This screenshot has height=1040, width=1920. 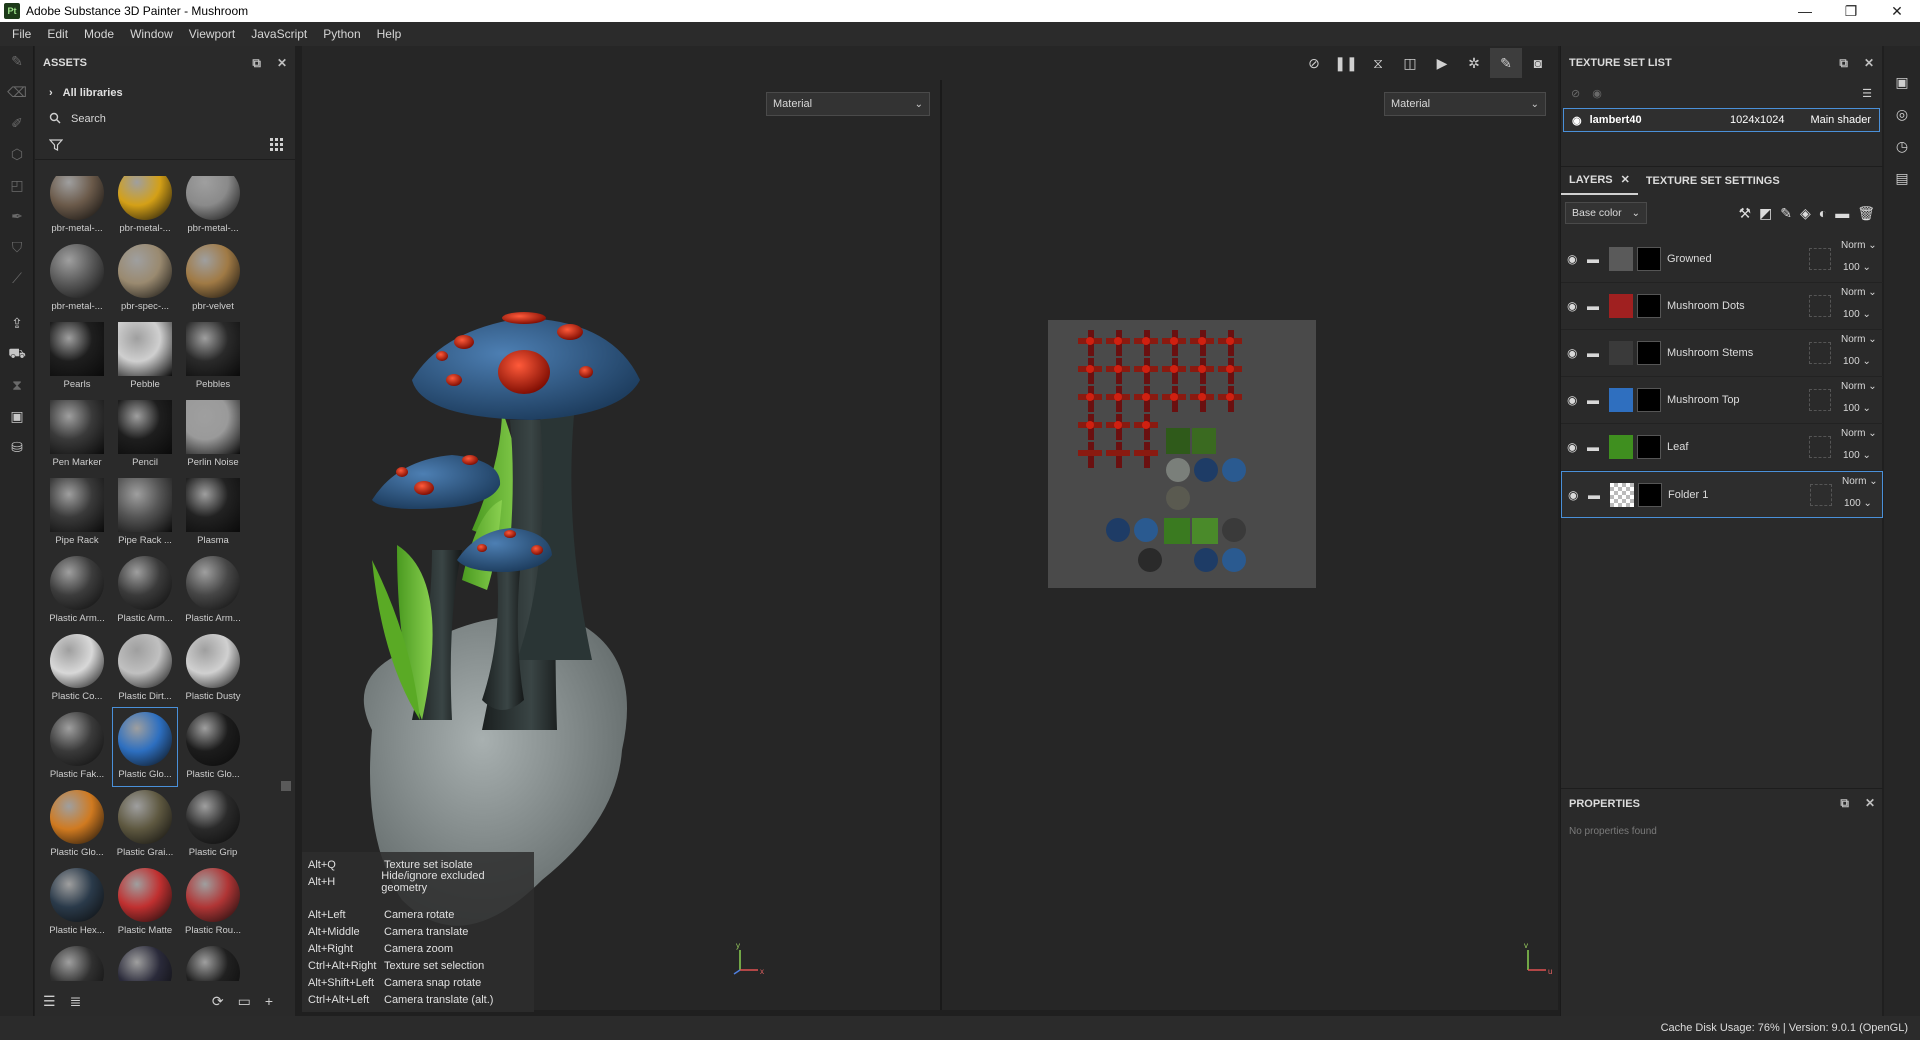 What do you see at coordinates (77, 357) in the screenshot?
I see `asset-tile: Pearls` at bounding box center [77, 357].